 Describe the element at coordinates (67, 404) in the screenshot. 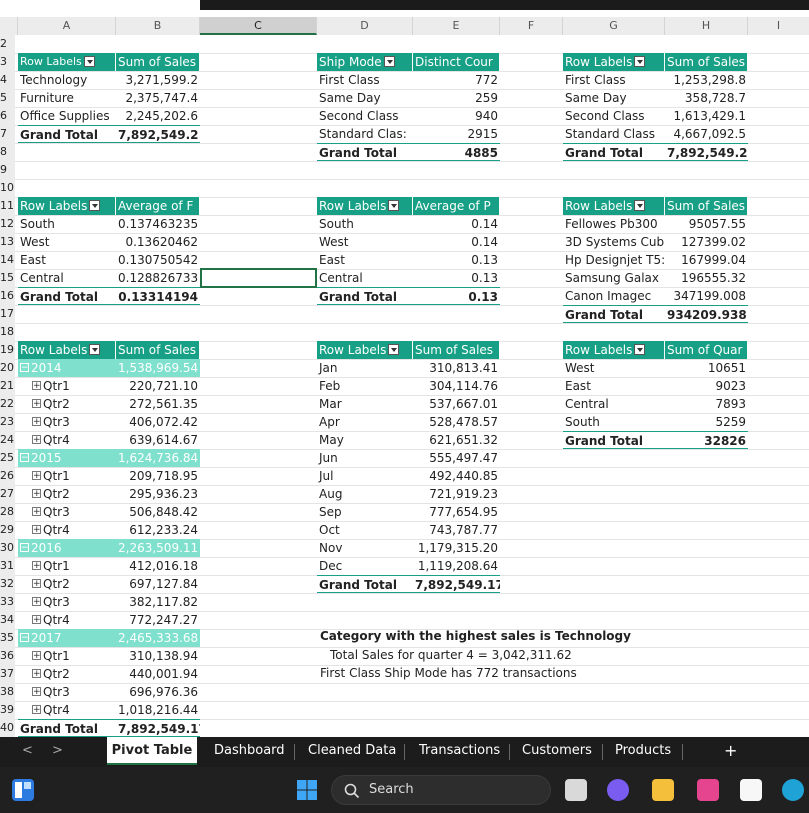

I see `pivot7-quarter-row: + Qtr2` at that location.